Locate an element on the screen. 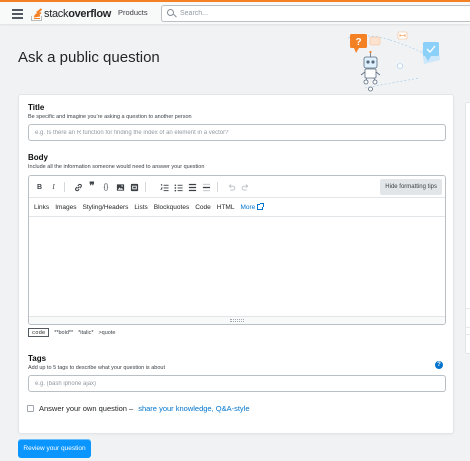 This screenshot has width=470, height=461. tags-label: Tags is located at coordinates (37, 358).